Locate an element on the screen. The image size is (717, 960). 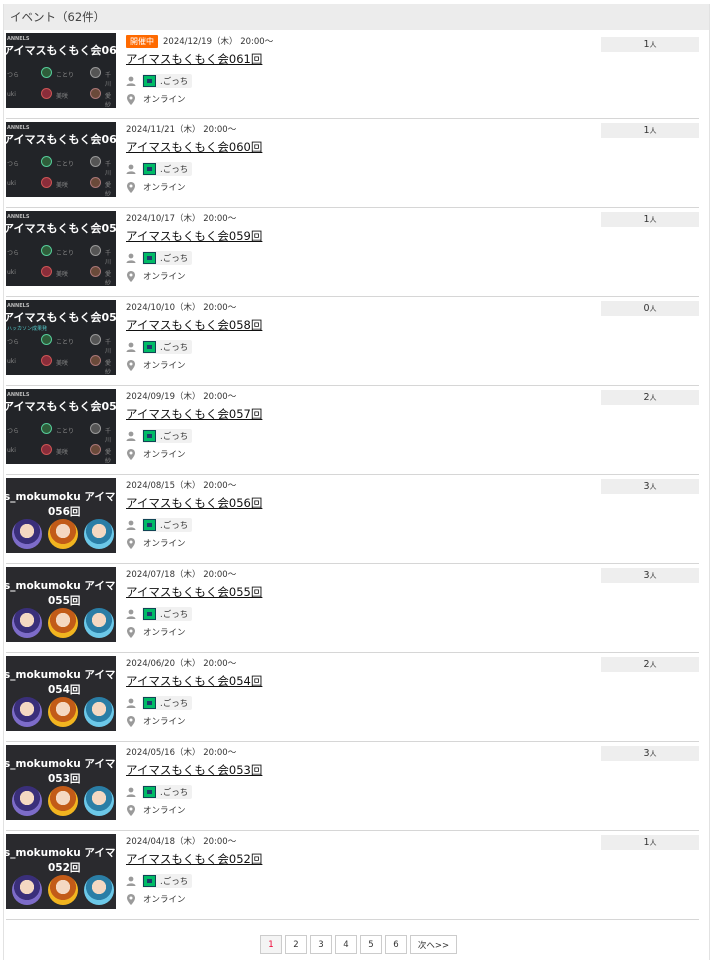
event-title-link: アイマスもくもく会055回 is located at coordinates (194, 592).